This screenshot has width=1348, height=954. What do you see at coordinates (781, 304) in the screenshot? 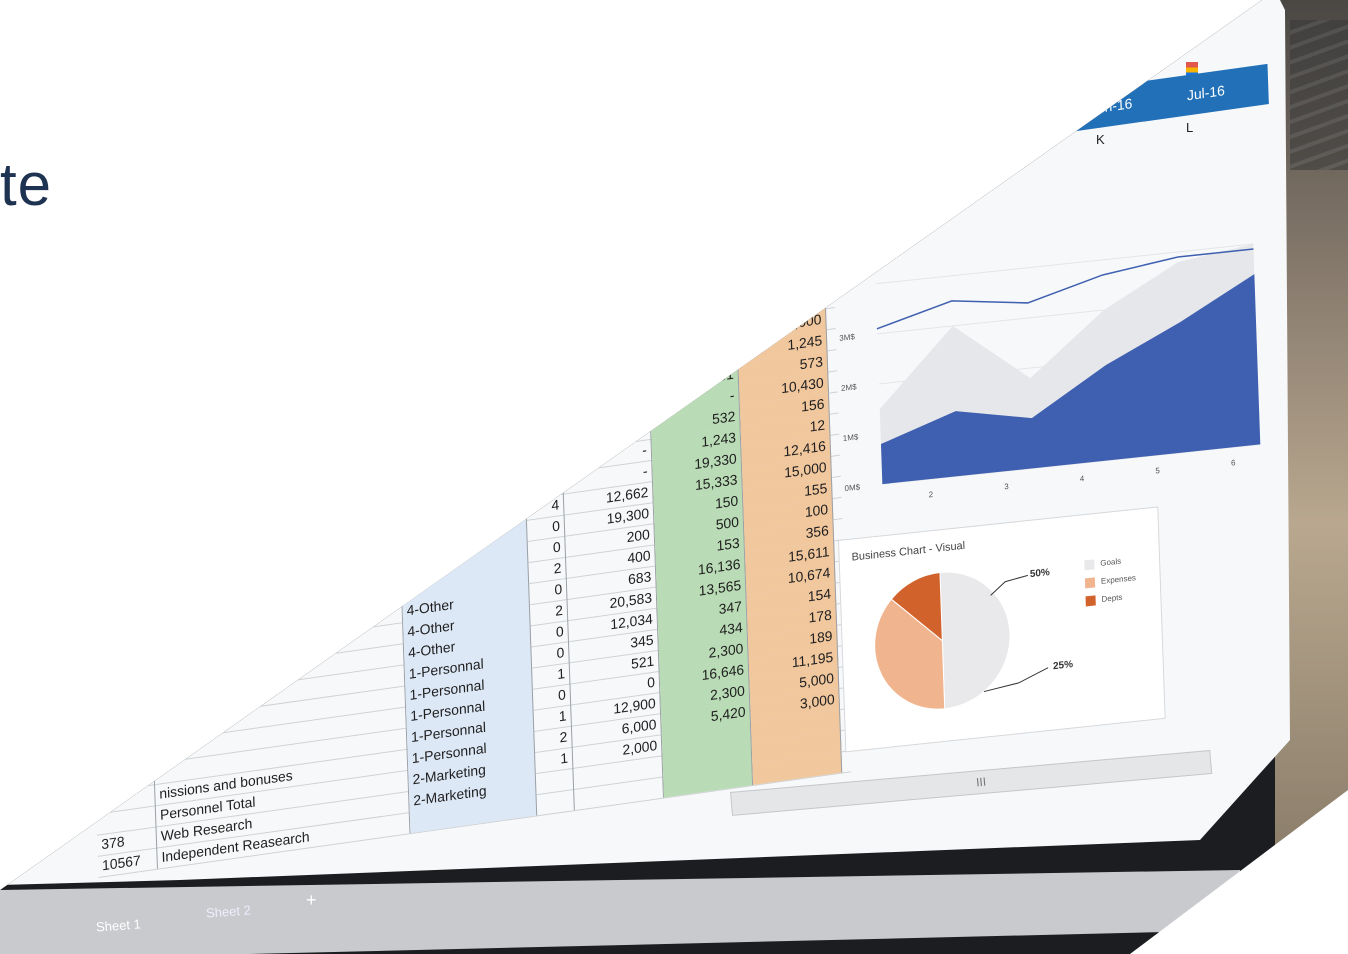
I see `table-cell-c: 2,000` at bounding box center [781, 304].